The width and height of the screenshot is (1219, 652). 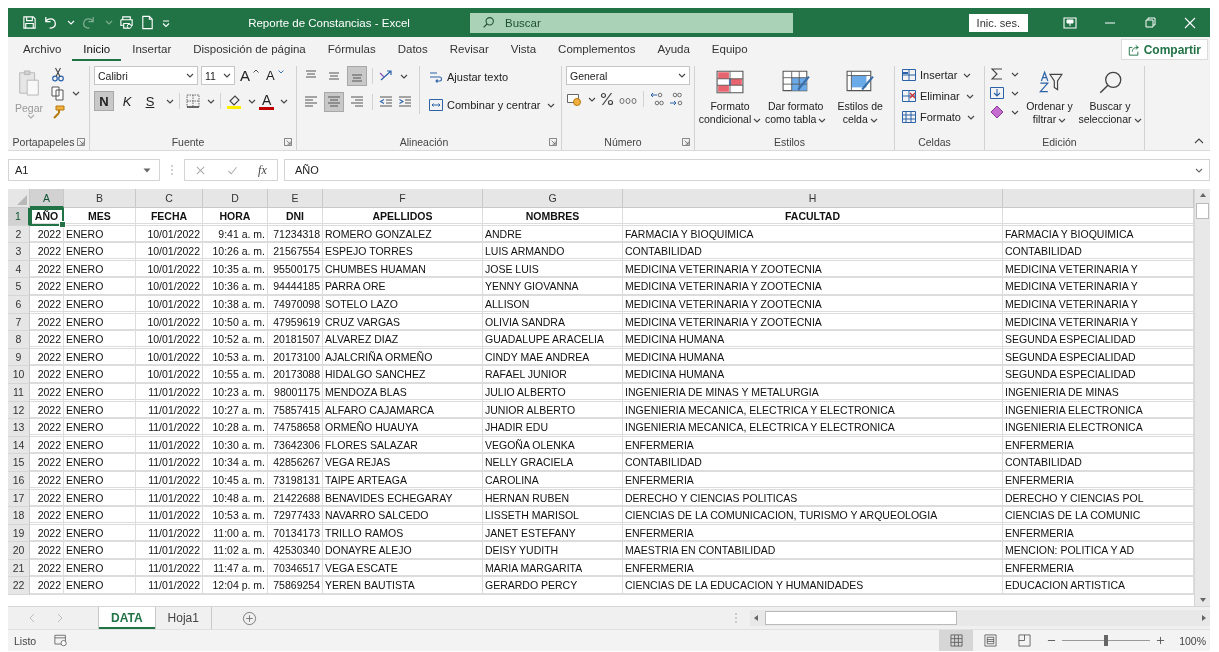 What do you see at coordinates (607, 99) in the screenshot?
I see `percent-icon` at bounding box center [607, 99].